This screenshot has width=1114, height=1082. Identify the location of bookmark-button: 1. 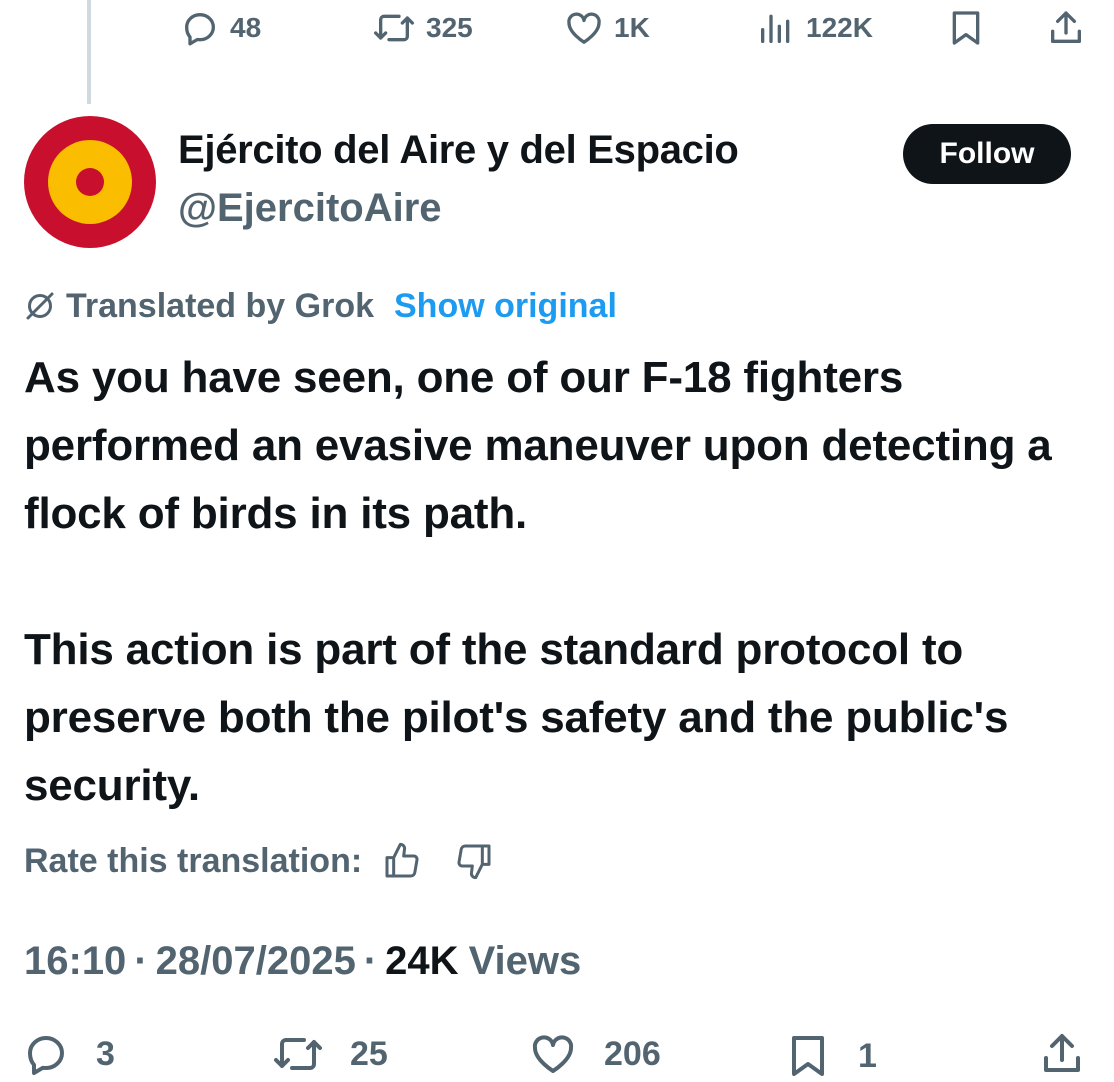
(830, 1056).